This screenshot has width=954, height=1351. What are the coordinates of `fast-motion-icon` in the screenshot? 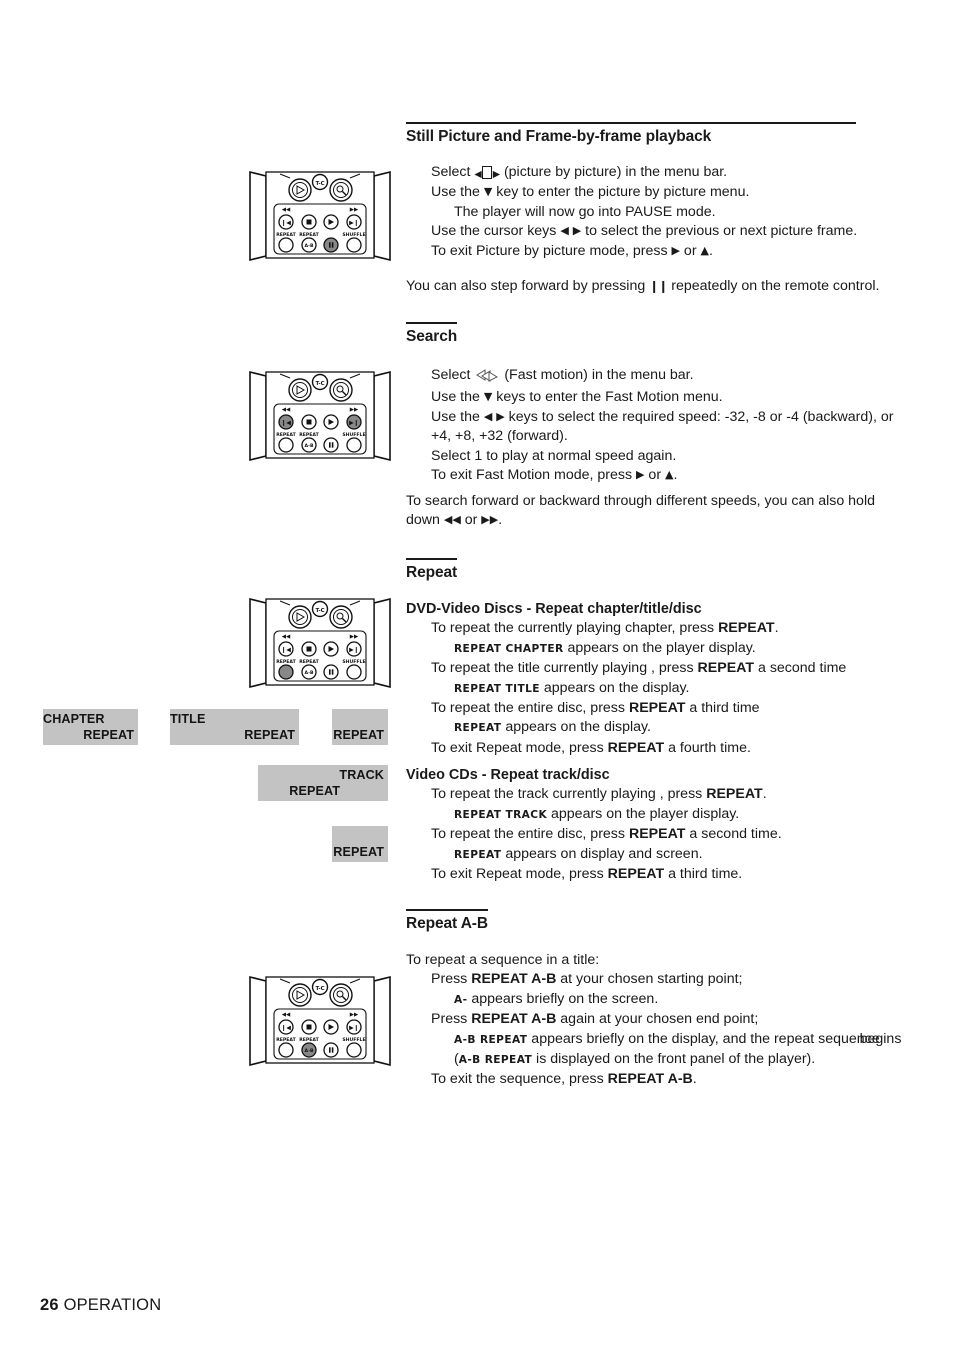 It's located at (487, 378).